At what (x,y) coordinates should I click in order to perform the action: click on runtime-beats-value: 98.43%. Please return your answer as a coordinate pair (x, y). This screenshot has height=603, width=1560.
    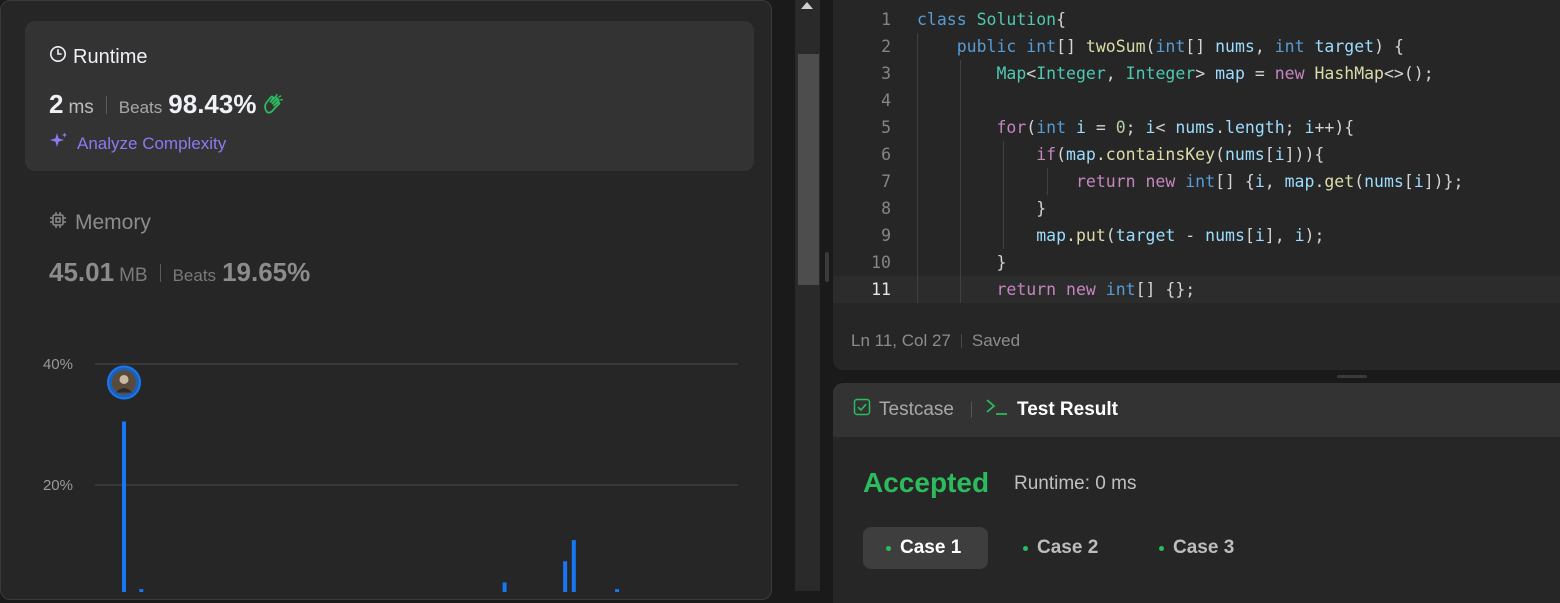
    Looking at the image, I should click on (212, 104).